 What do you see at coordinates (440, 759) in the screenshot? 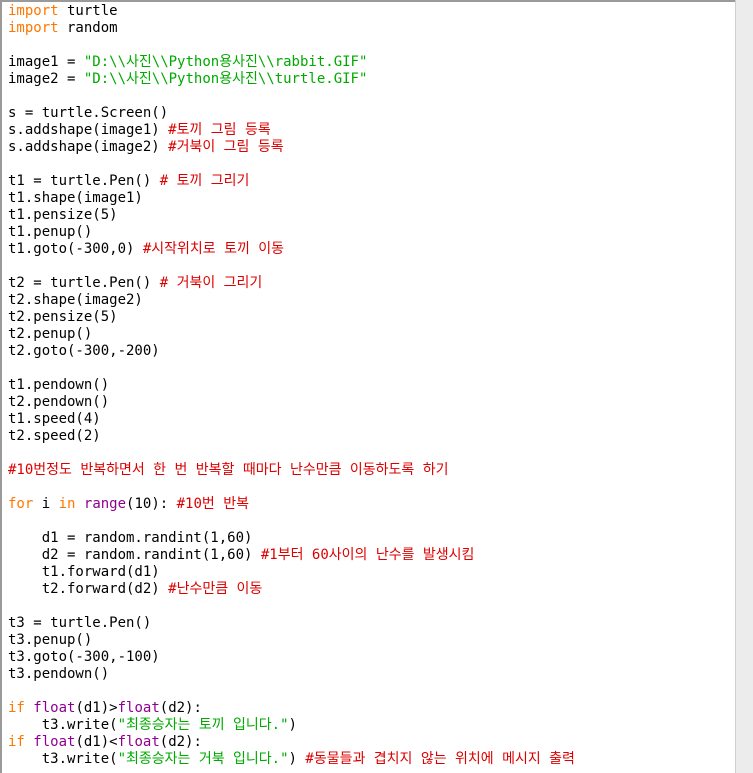
I see `code-token-comment: #동물들과 겹치지 않는 위치에 메시지 출력` at bounding box center [440, 759].